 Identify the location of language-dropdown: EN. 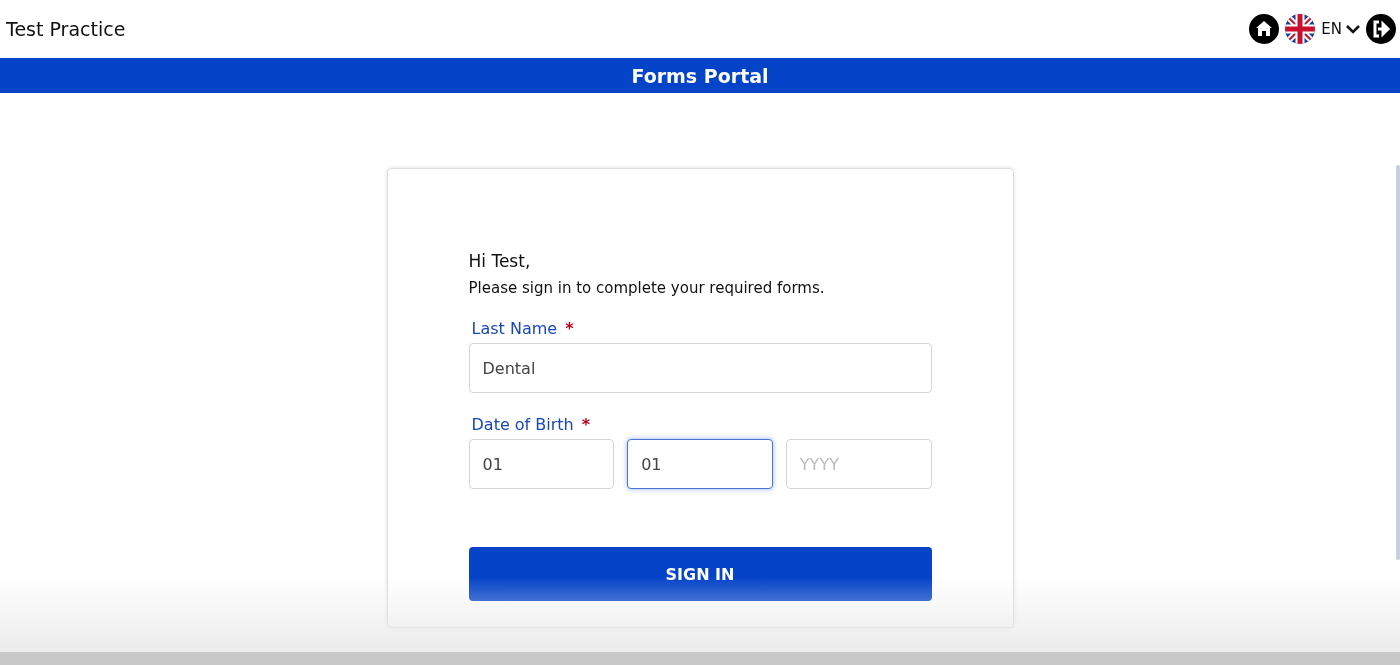
(1340, 29).